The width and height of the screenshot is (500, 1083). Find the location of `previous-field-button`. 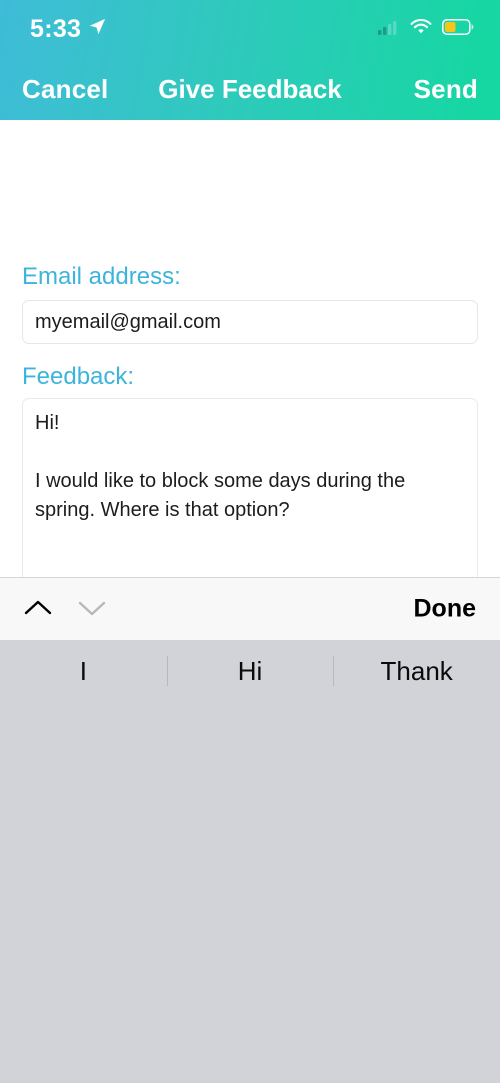

previous-field-button is located at coordinates (38, 609).